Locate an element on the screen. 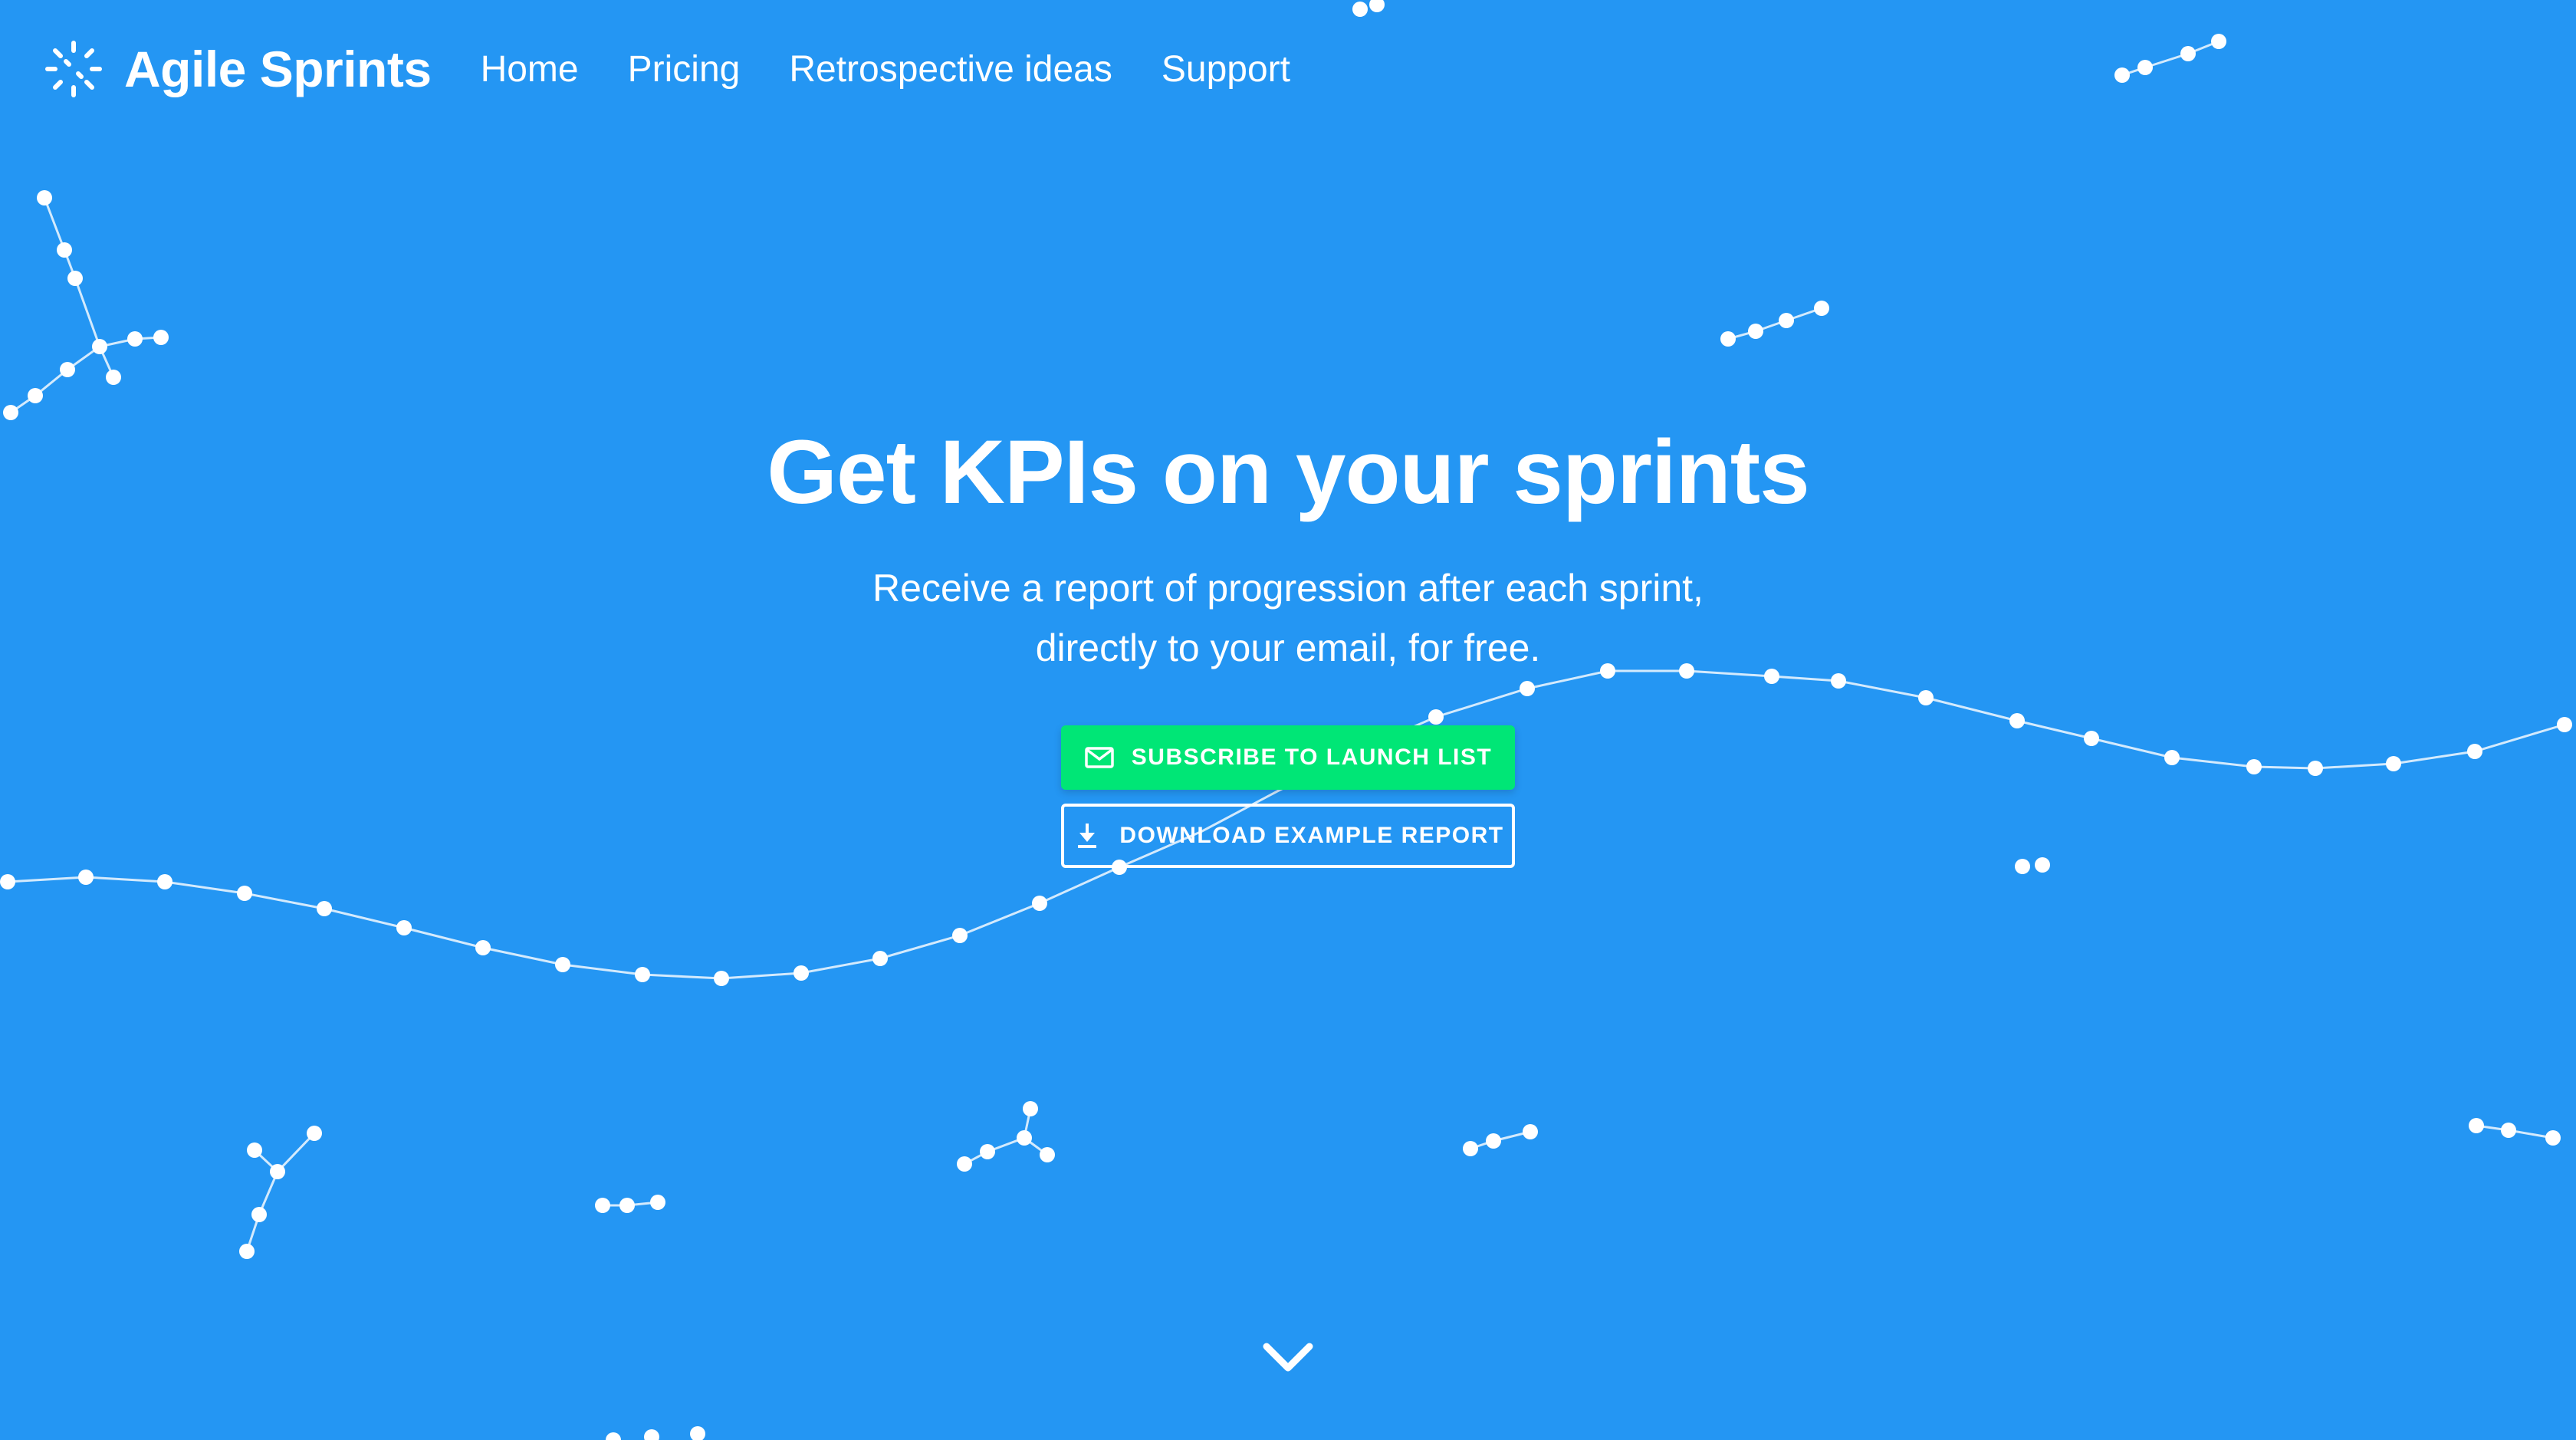  subscribe-button-label: SUBSCRIBE TO LAUNCH LIST is located at coordinates (1312, 757).